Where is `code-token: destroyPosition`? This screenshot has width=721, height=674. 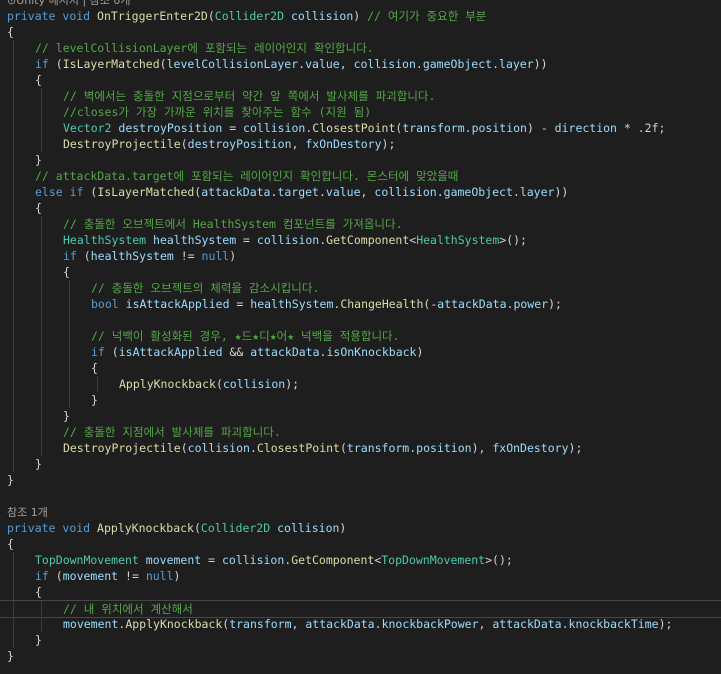 code-token: destroyPosition is located at coordinates (170, 128).